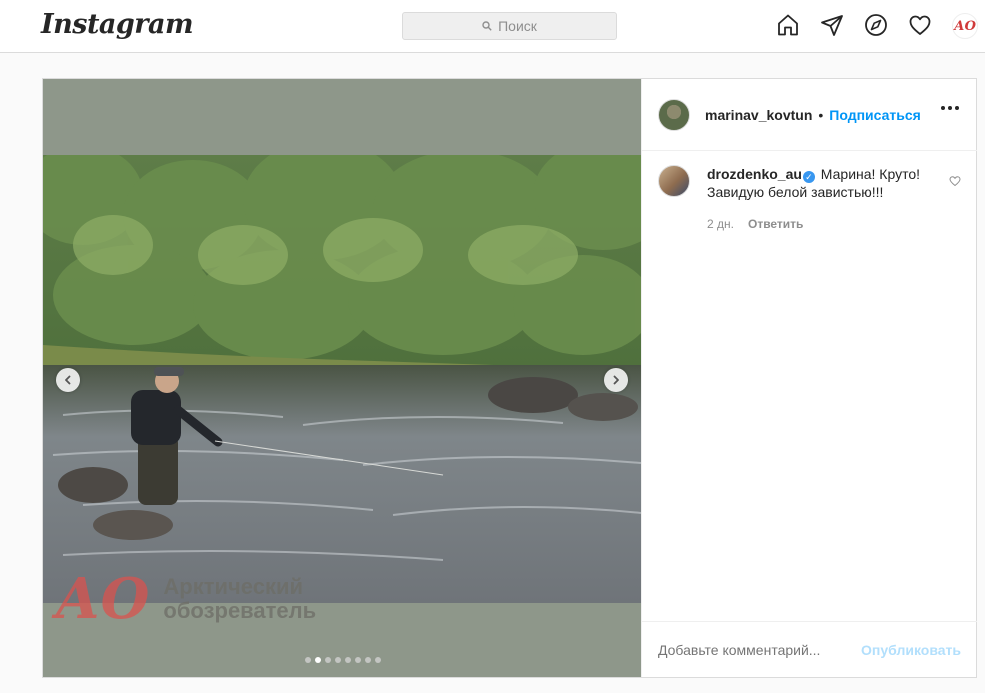 The image size is (985, 693). Describe the element at coordinates (955, 181) in the screenshot. I see `comment-like-heart-icon` at that location.